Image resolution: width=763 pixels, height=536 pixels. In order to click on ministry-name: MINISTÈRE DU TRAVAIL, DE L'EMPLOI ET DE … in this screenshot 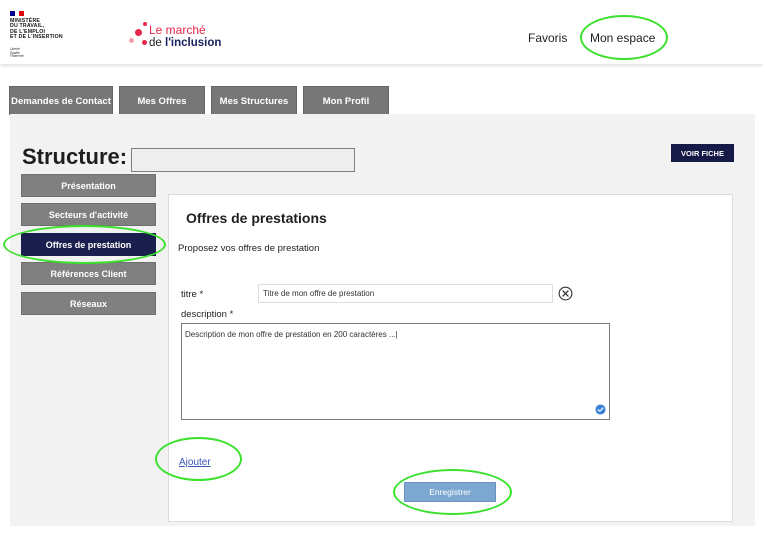, I will do `click(36, 29)`.